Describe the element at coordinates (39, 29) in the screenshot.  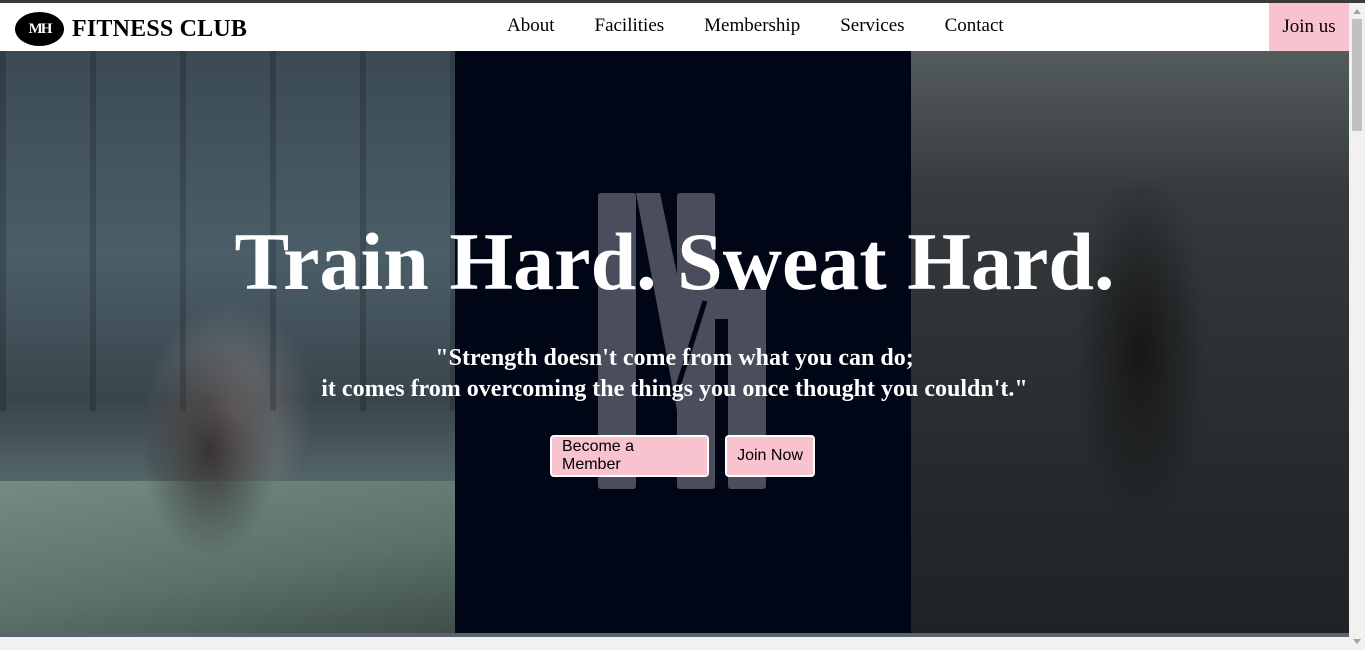
I see `brand-logo: MH` at that location.